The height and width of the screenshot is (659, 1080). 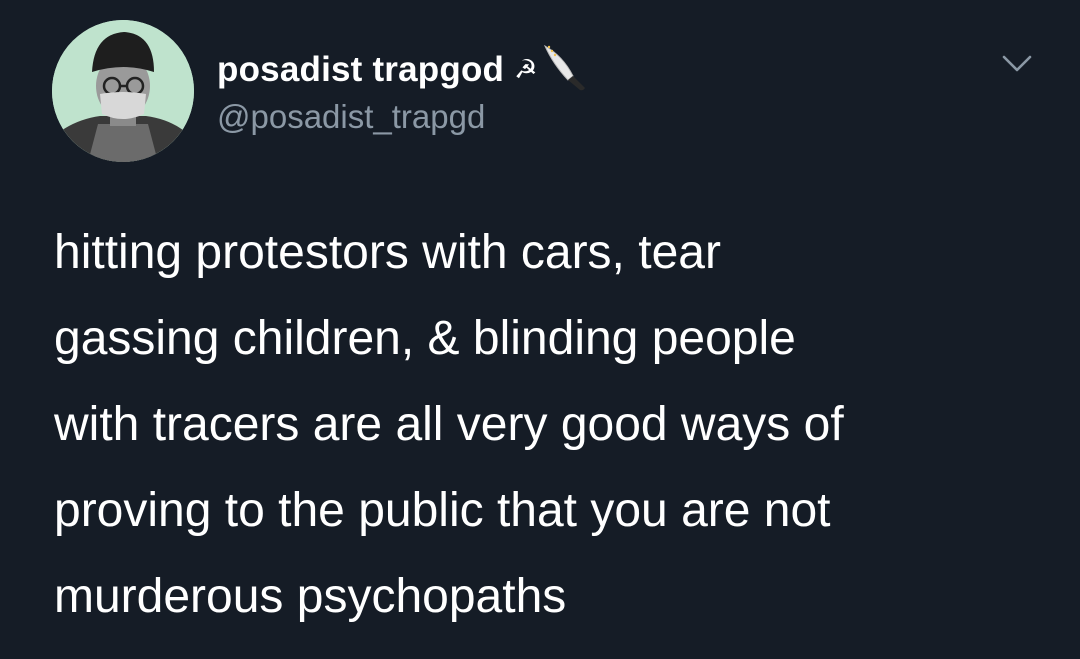 What do you see at coordinates (564, 69) in the screenshot?
I see `knife-icon` at bounding box center [564, 69].